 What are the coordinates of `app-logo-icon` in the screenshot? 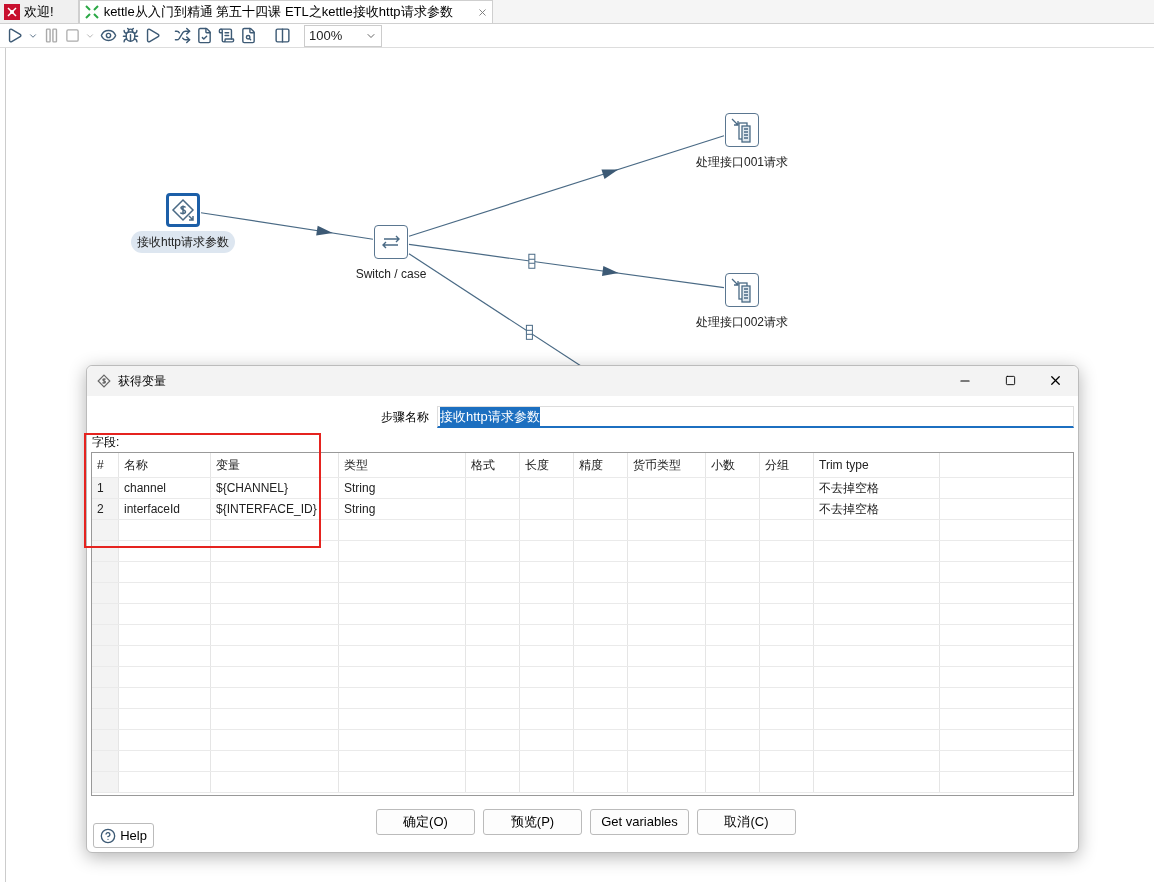 It's located at (12, 11).